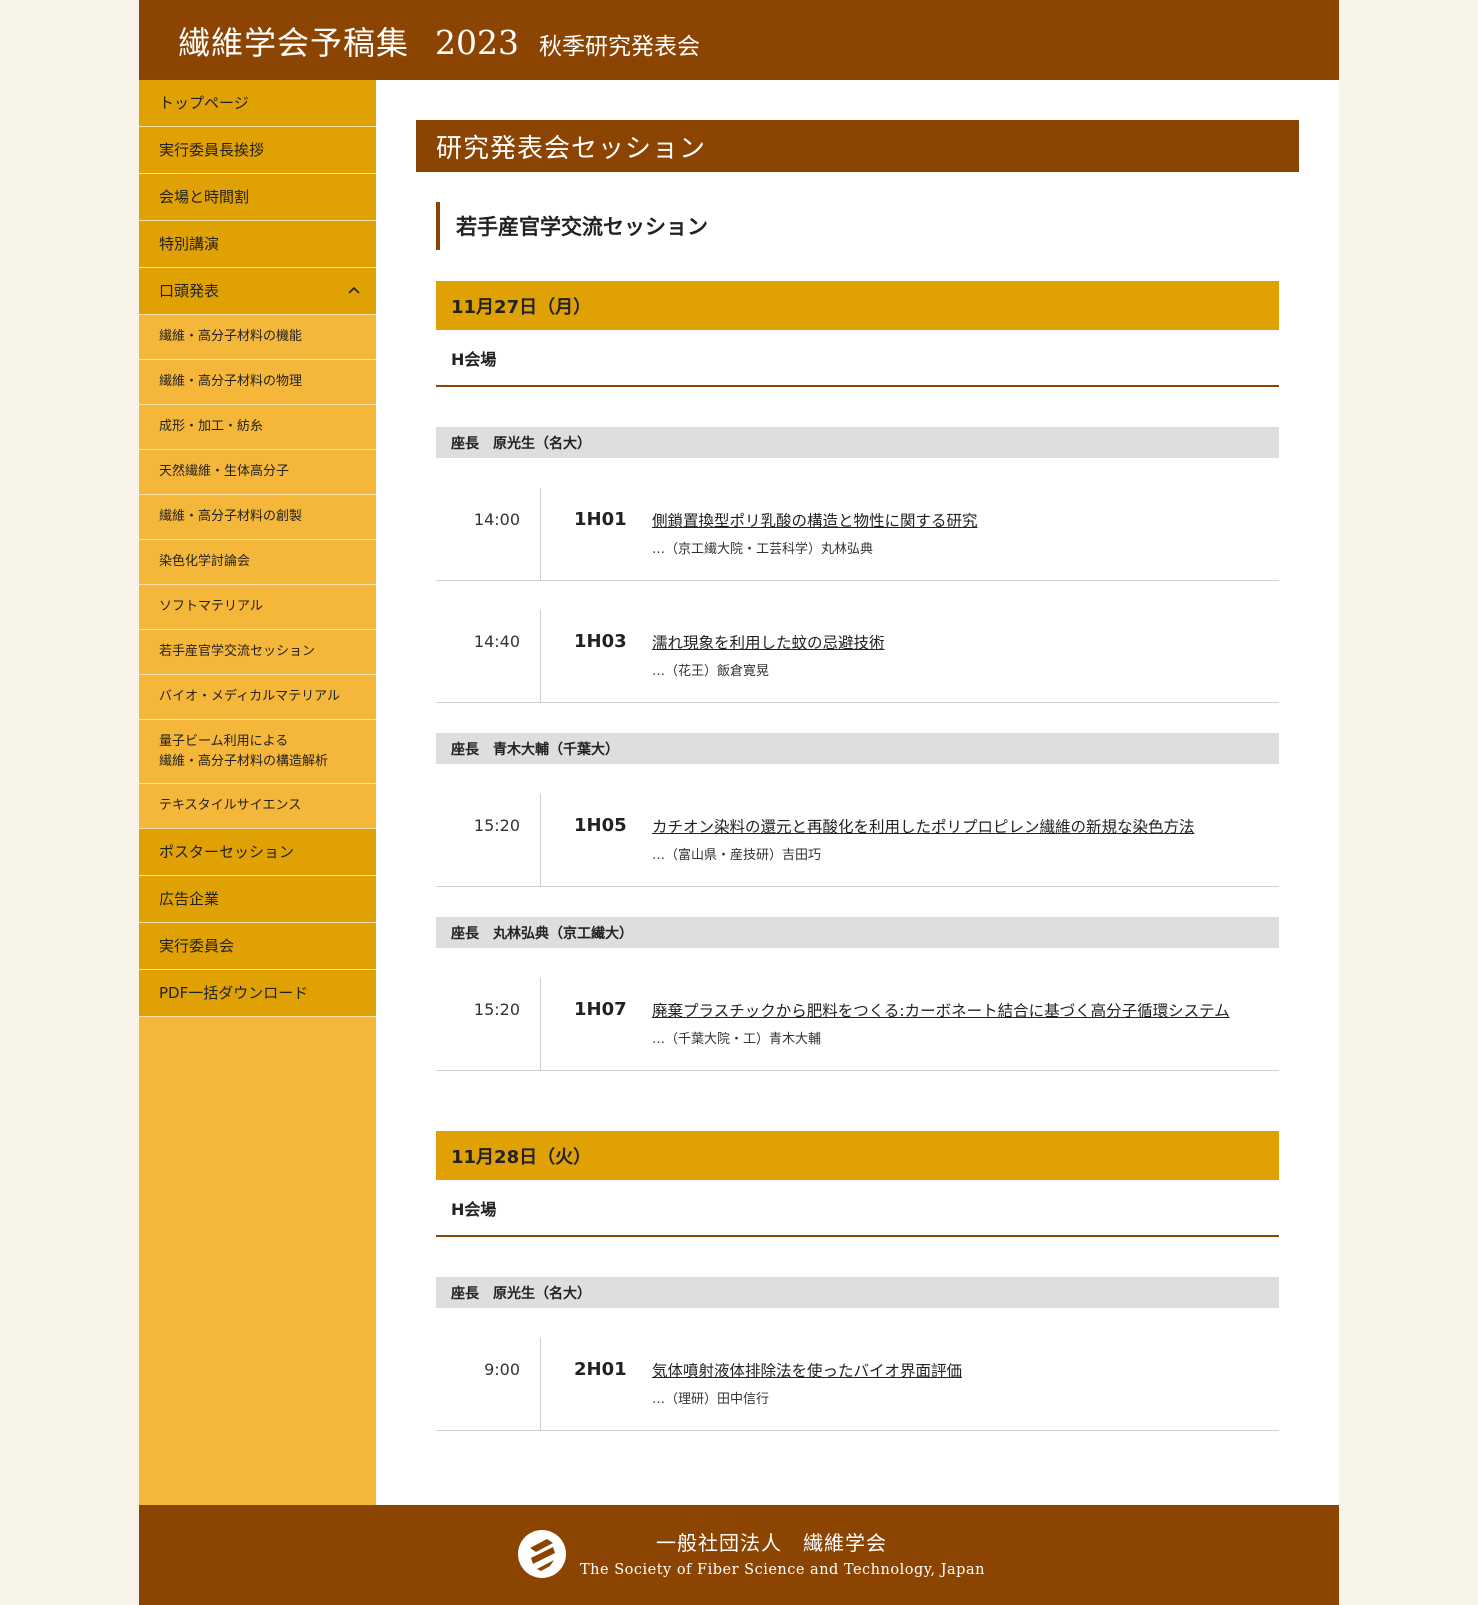 Image resolution: width=1478 pixels, height=1605 pixels. What do you see at coordinates (257, 103) in the screenshot?
I see `sidebar-item: トップページ` at bounding box center [257, 103].